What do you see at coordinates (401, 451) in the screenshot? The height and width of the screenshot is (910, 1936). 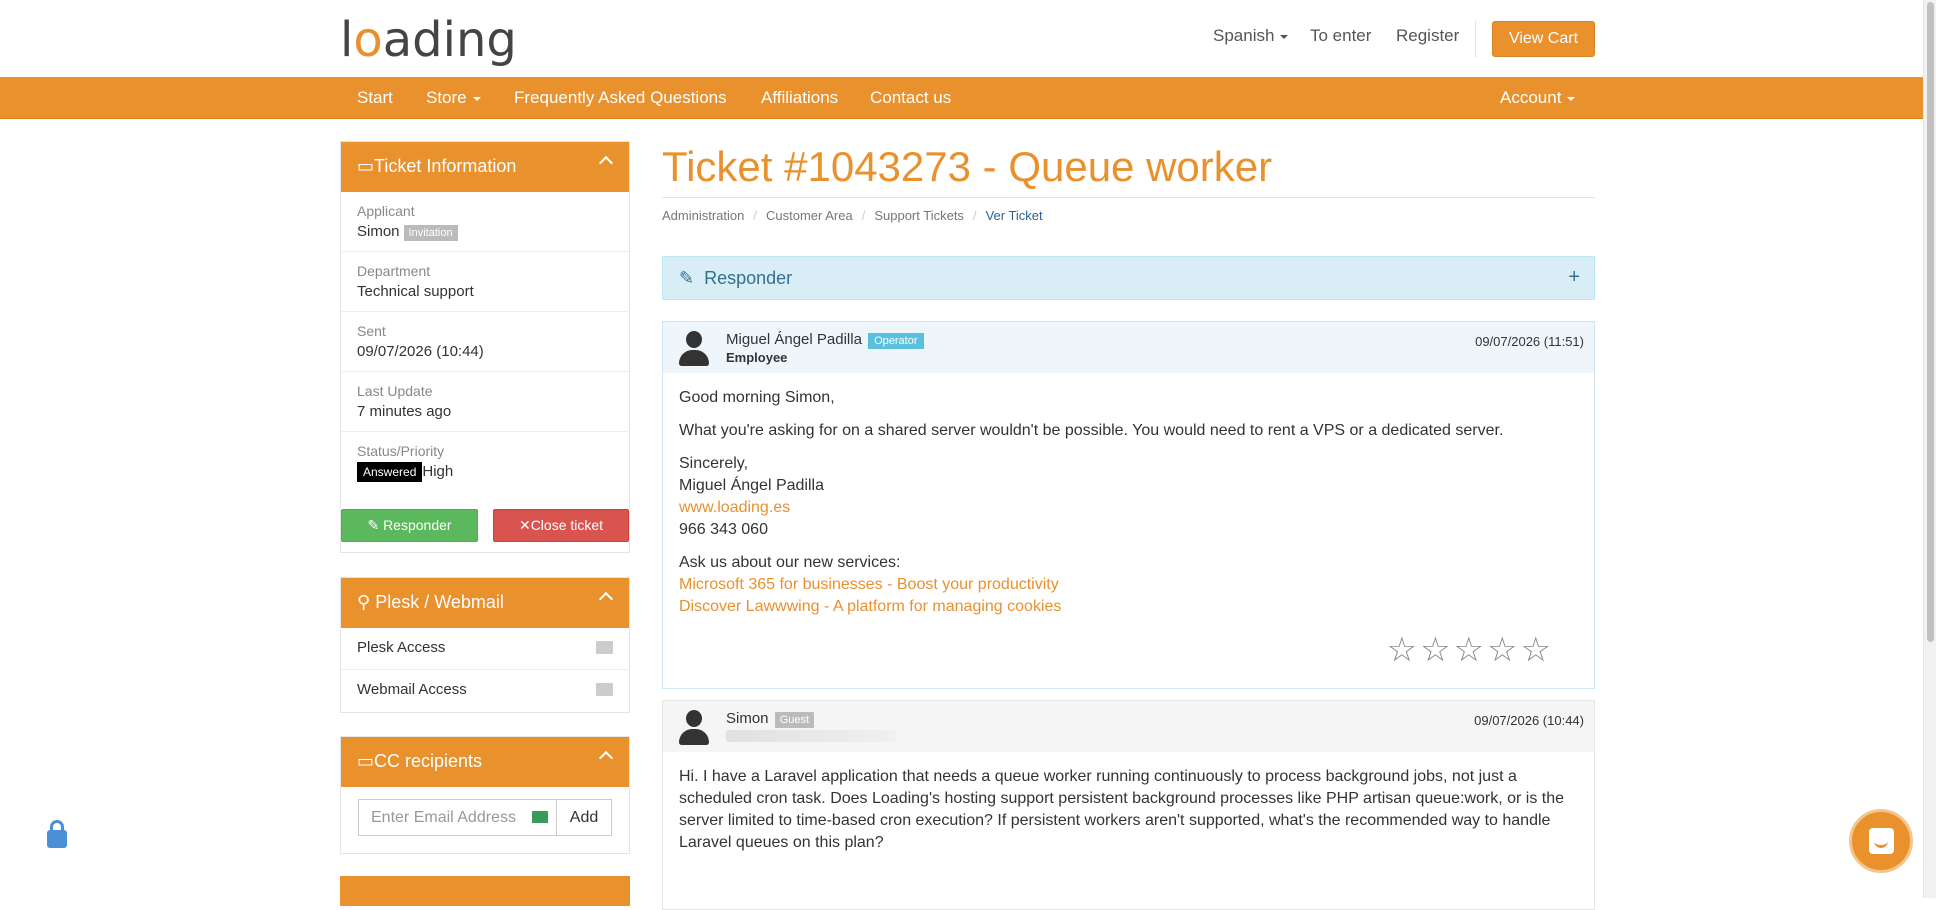 I see `field-label: Status/Priority` at bounding box center [401, 451].